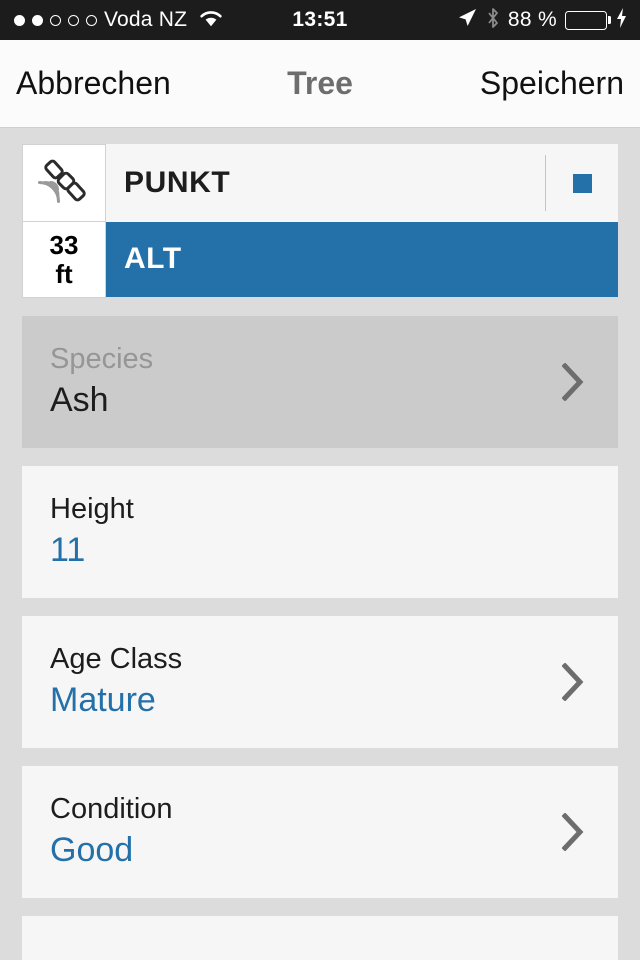 The image size is (640, 960). I want to click on field-row-condition: Condition Good, so click(320, 832).